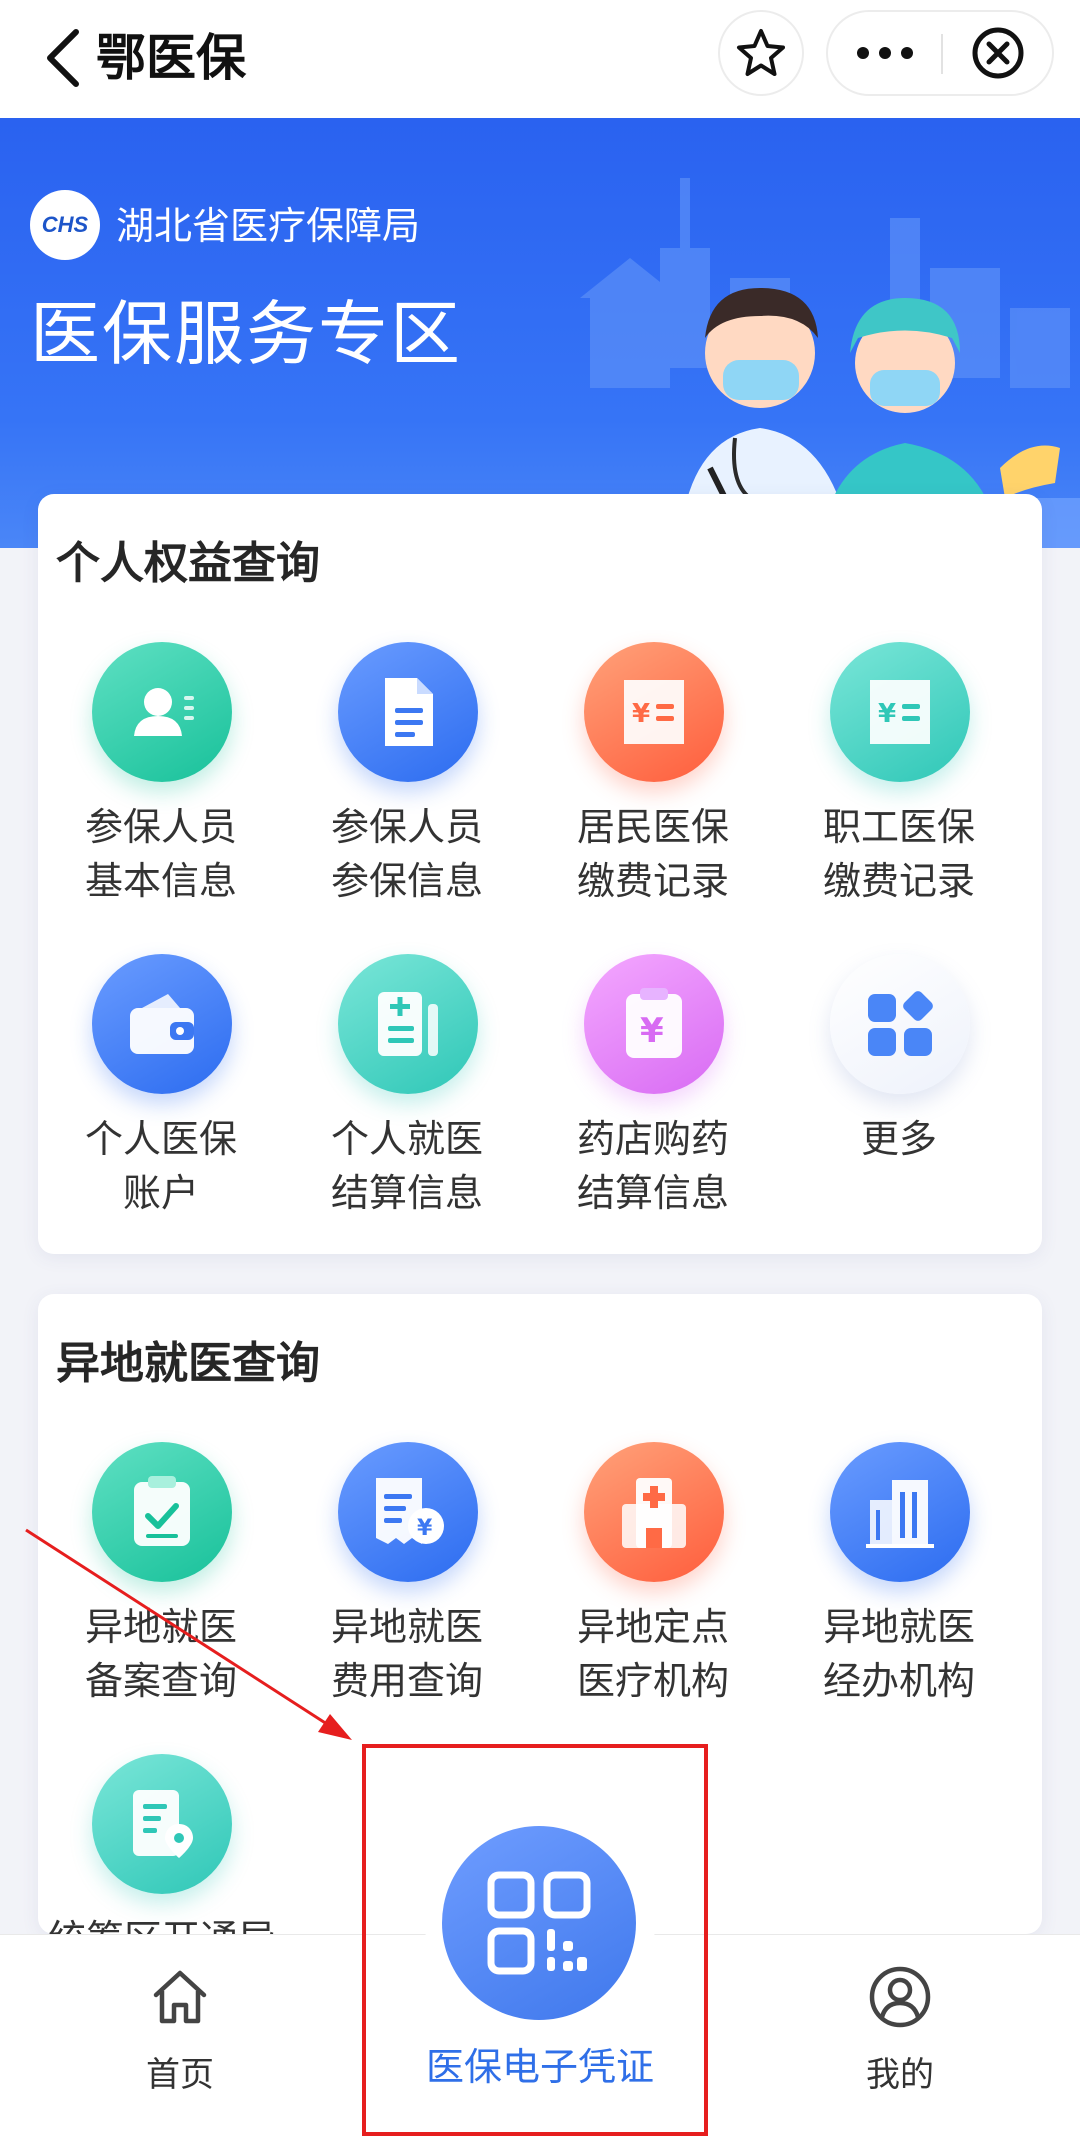 This screenshot has height=2151, width=1080. I want to click on service-item-resident-payment-records: ¥ 居民医保 缴费记录, so click(653, 792).